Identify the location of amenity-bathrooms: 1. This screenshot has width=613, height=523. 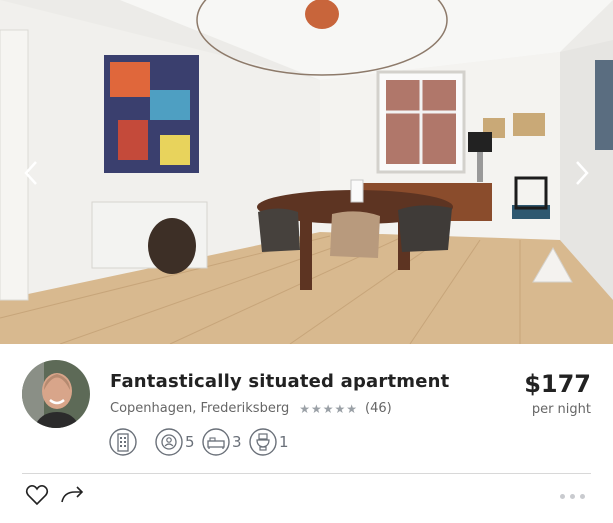
(269, 442).